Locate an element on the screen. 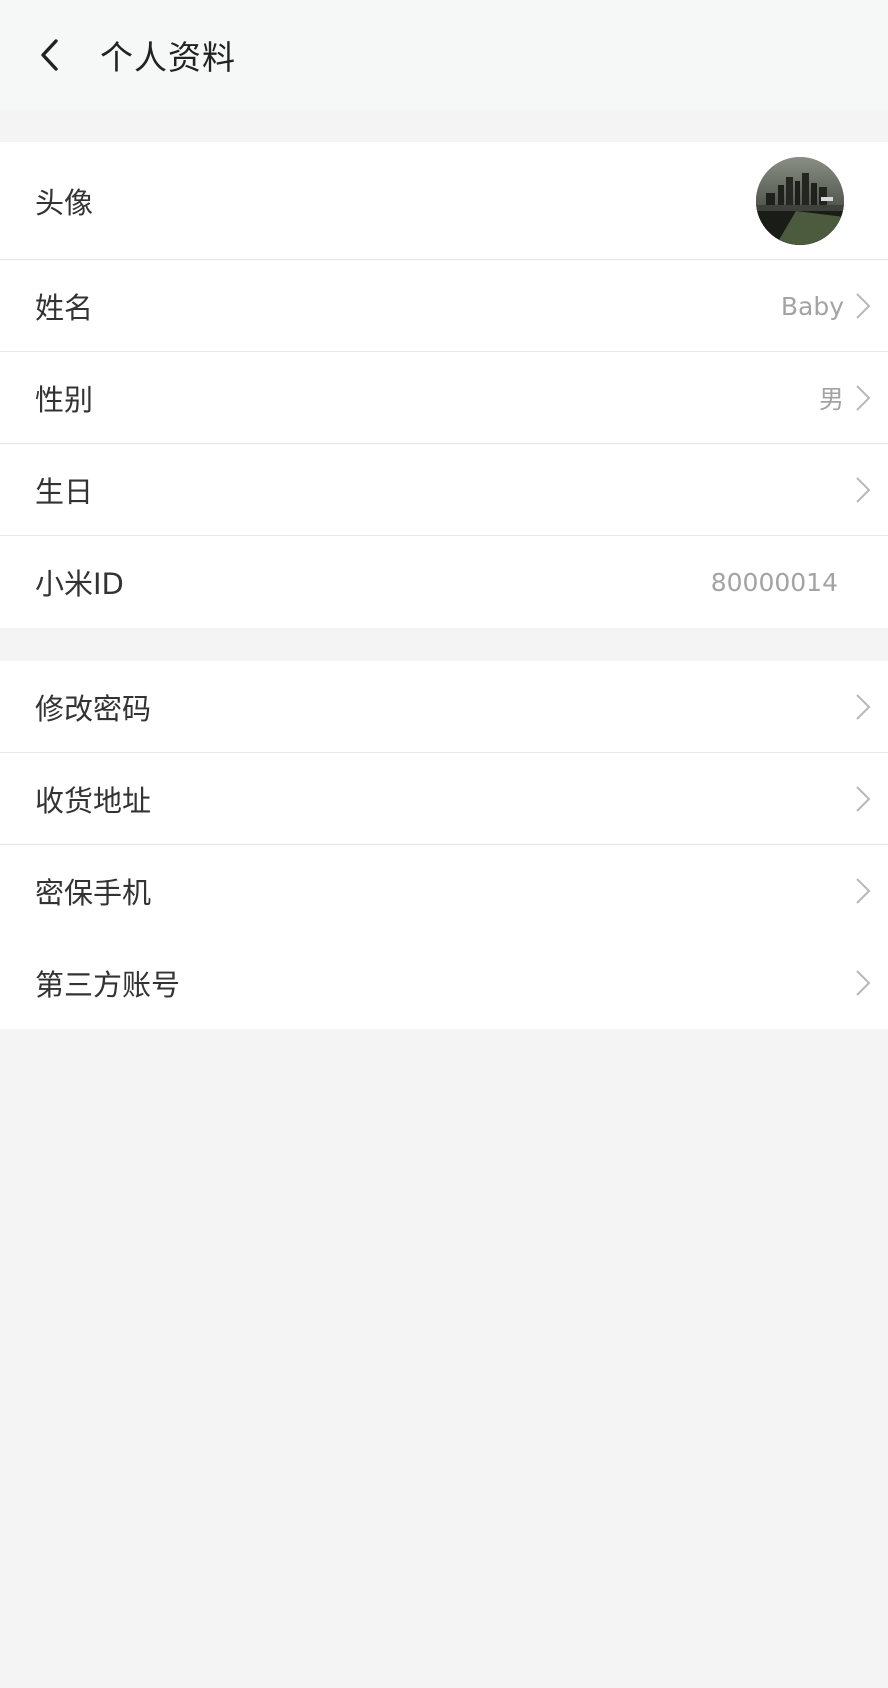  third-party-account-row: 第三方账号 is located at coordinates (444, 983).